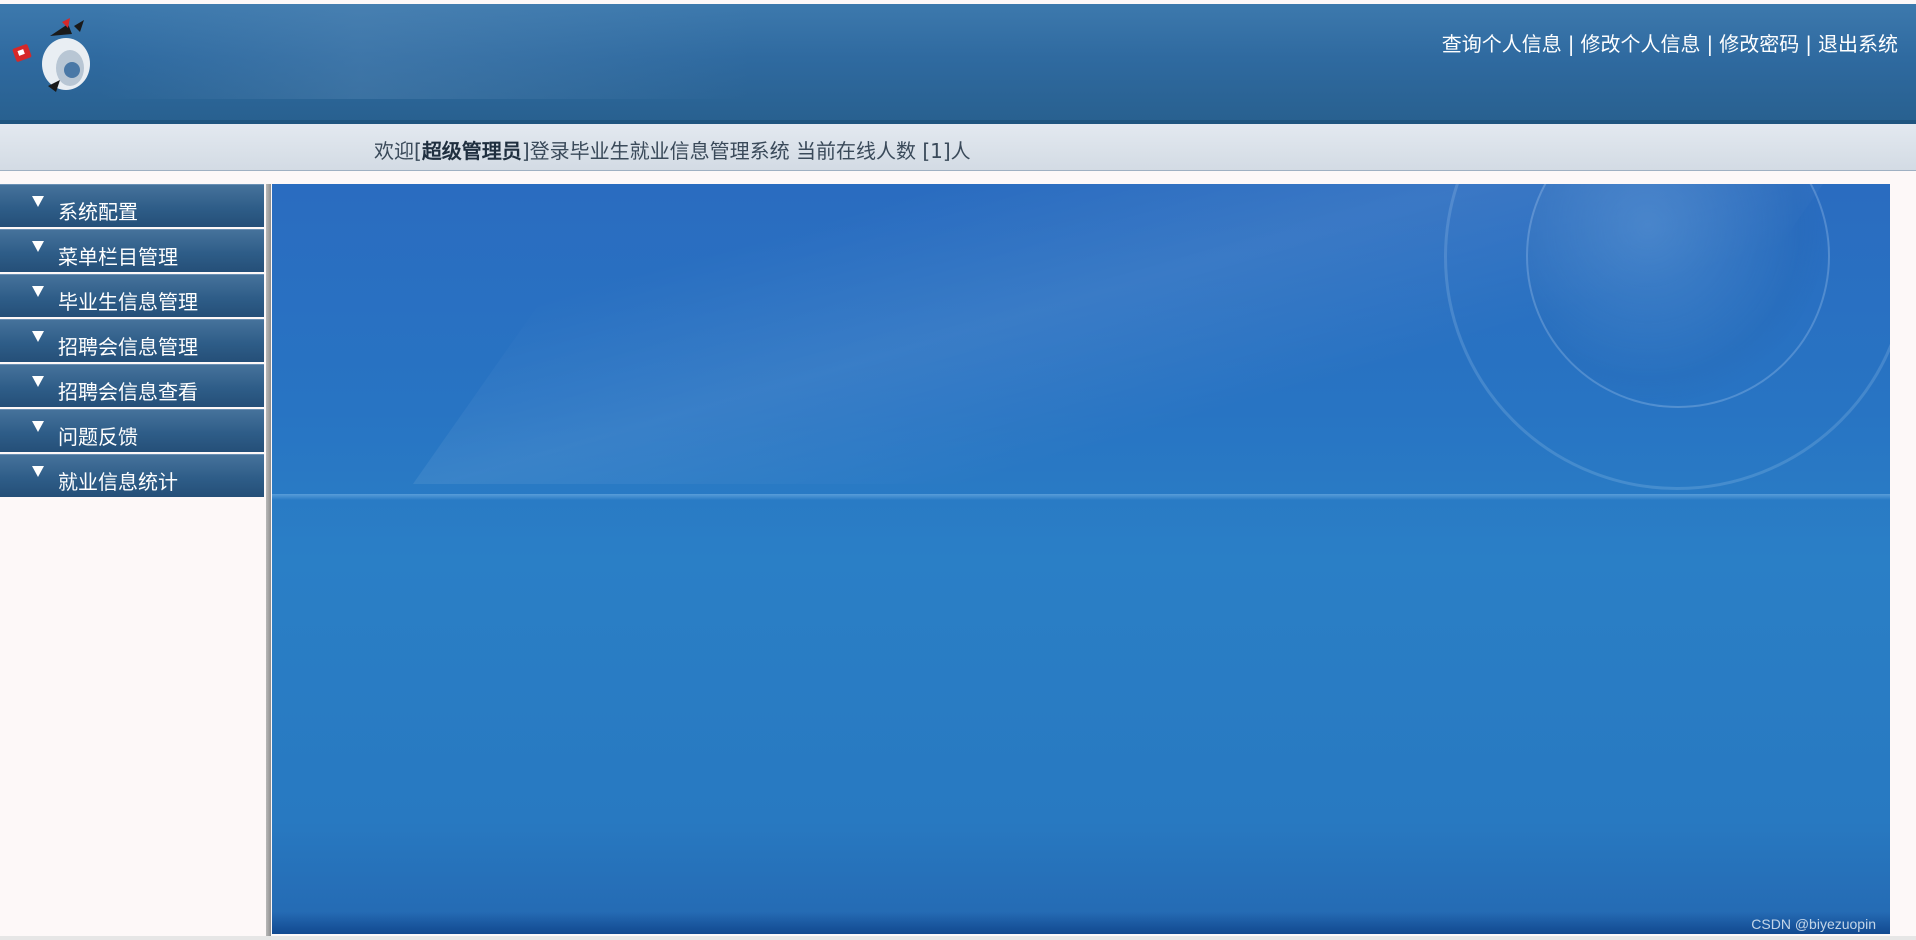 The height and width of the screenshot is (940, 1916). I want to click on welcome-prefix: 欢迎[, so click(398, 151).